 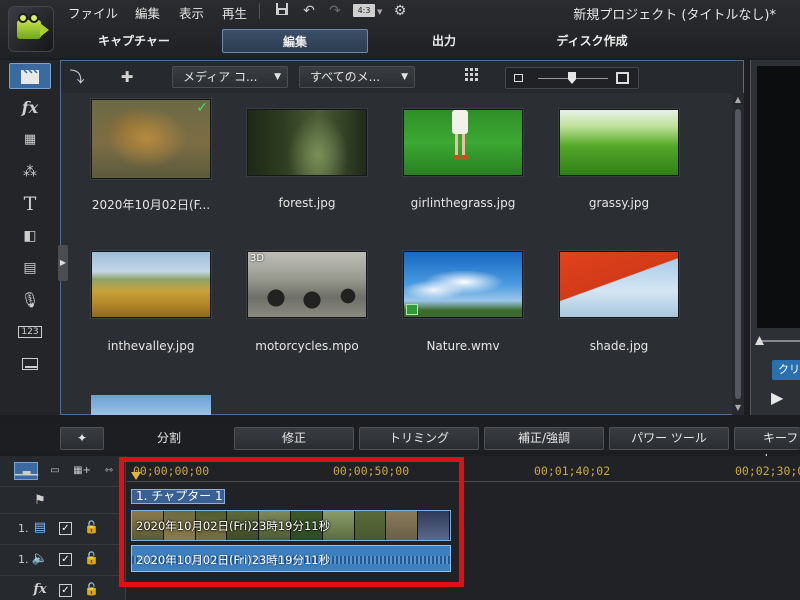 What do you see at coordinates (309, 11) in the screenshot?
I see `undo-icon: ↶` at bounding box center [309, 11].